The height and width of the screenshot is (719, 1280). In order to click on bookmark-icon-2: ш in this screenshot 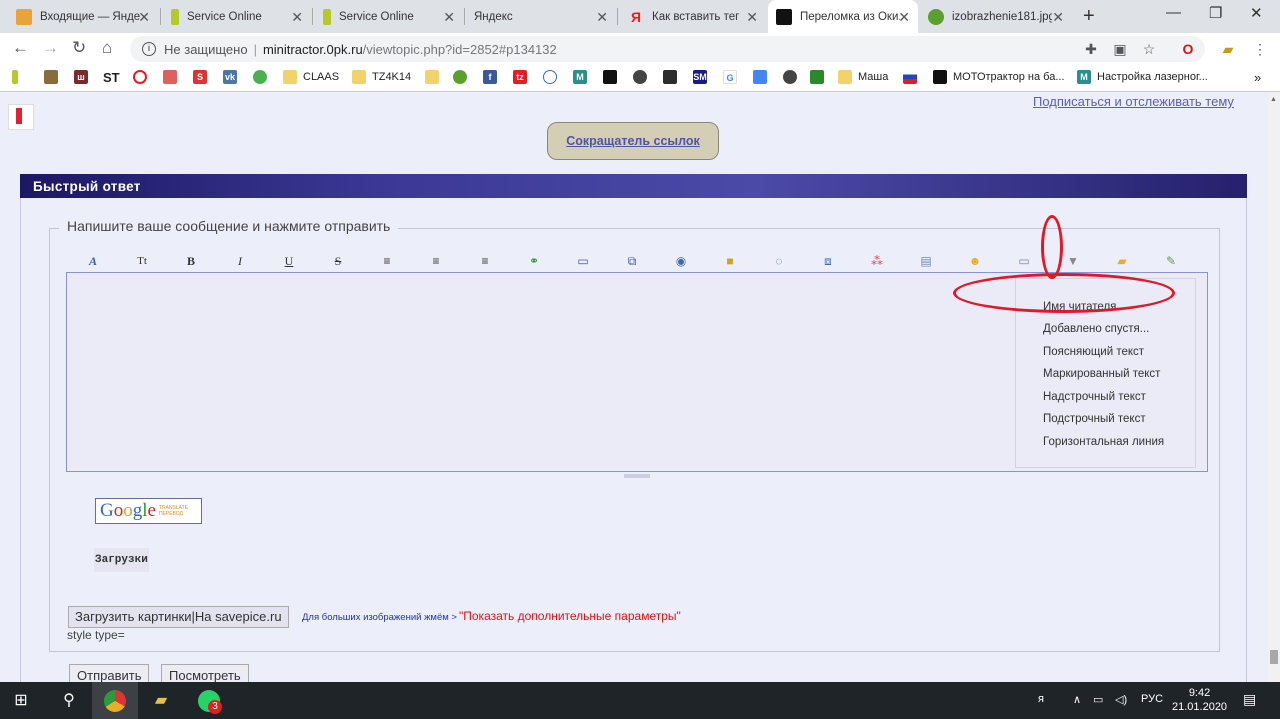, I will do `click(84, 77)`.